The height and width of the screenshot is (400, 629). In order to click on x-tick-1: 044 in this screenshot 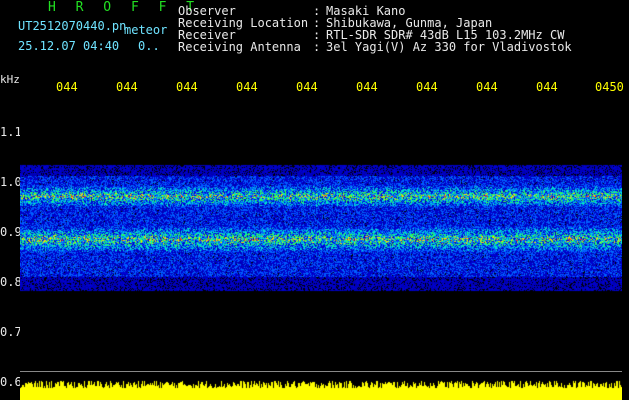, I will do `click(127, 87)`.